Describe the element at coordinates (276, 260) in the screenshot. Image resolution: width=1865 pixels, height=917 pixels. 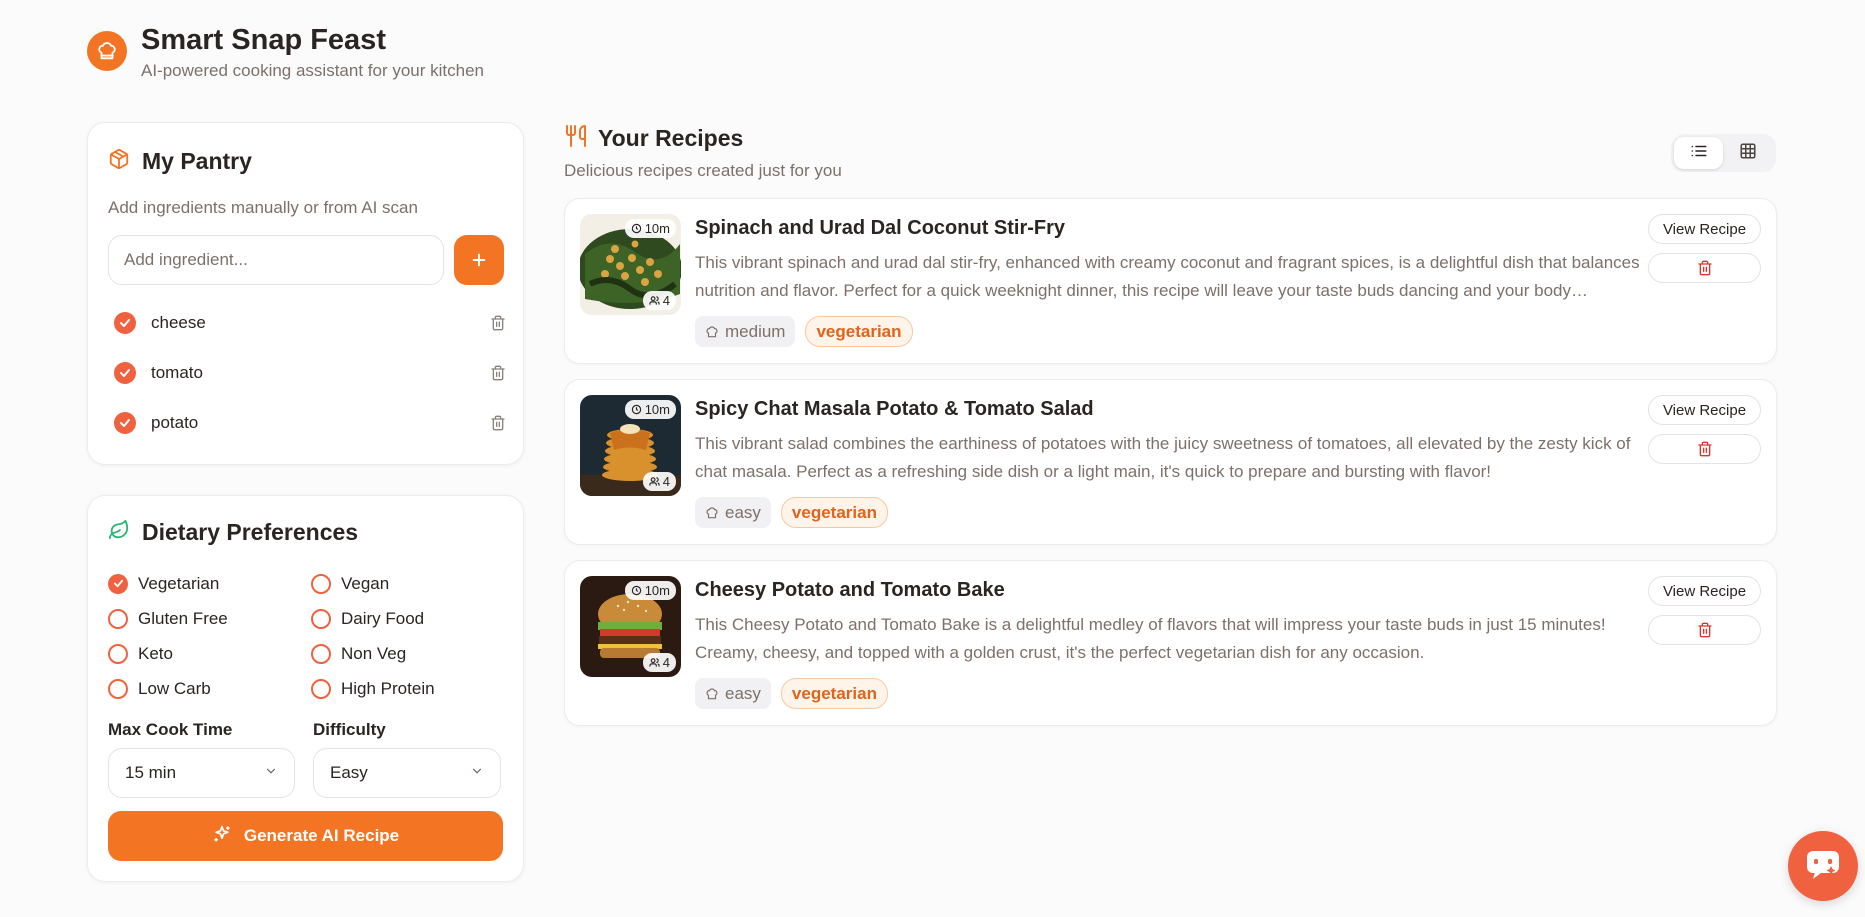
I see `add-ingredient-input` at that location.